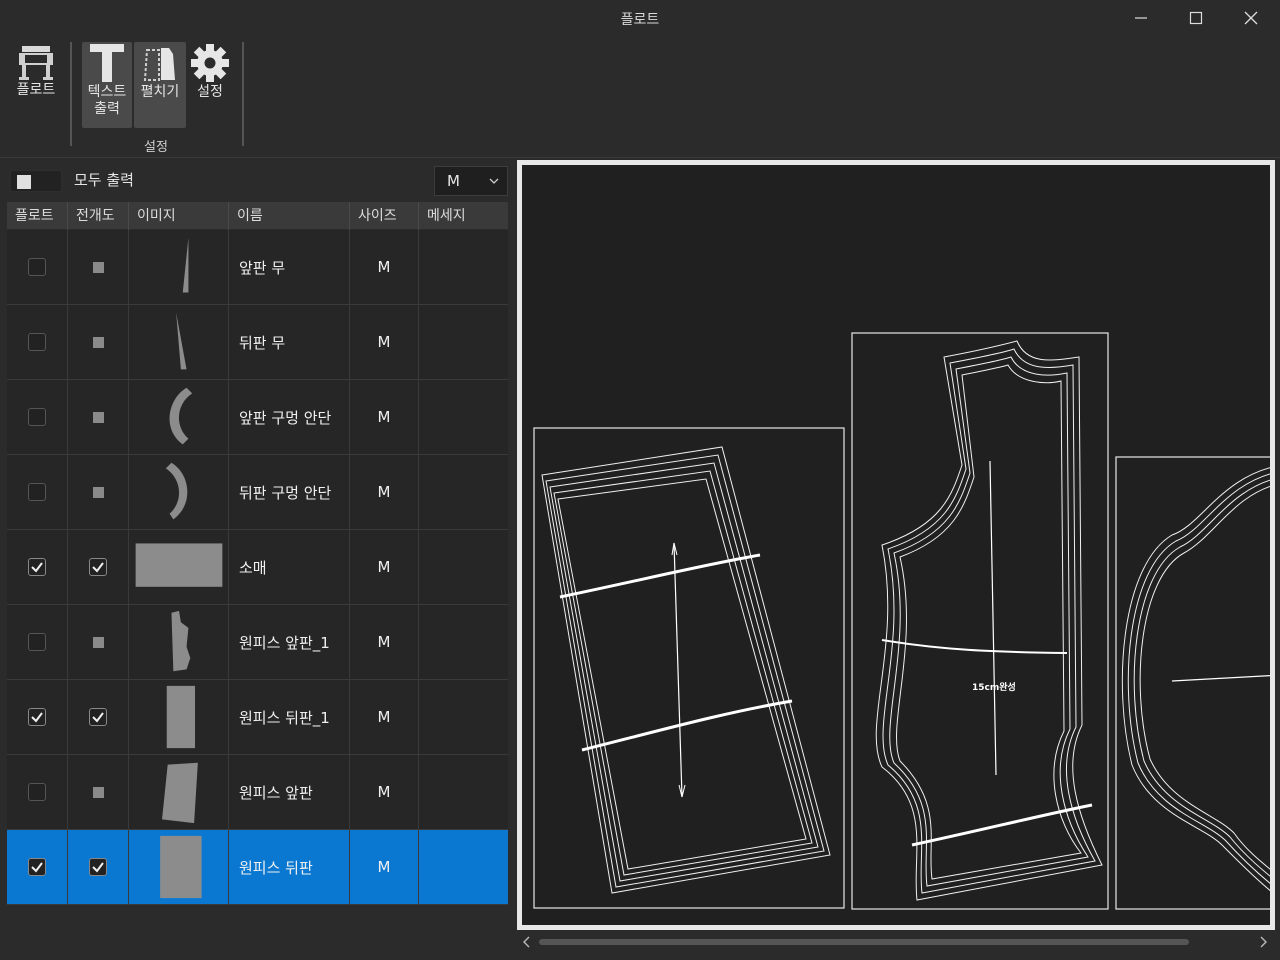 This screenshot has width=1280, height=960. I want to click on table-row: 앞판 무M, so click(257, 267).